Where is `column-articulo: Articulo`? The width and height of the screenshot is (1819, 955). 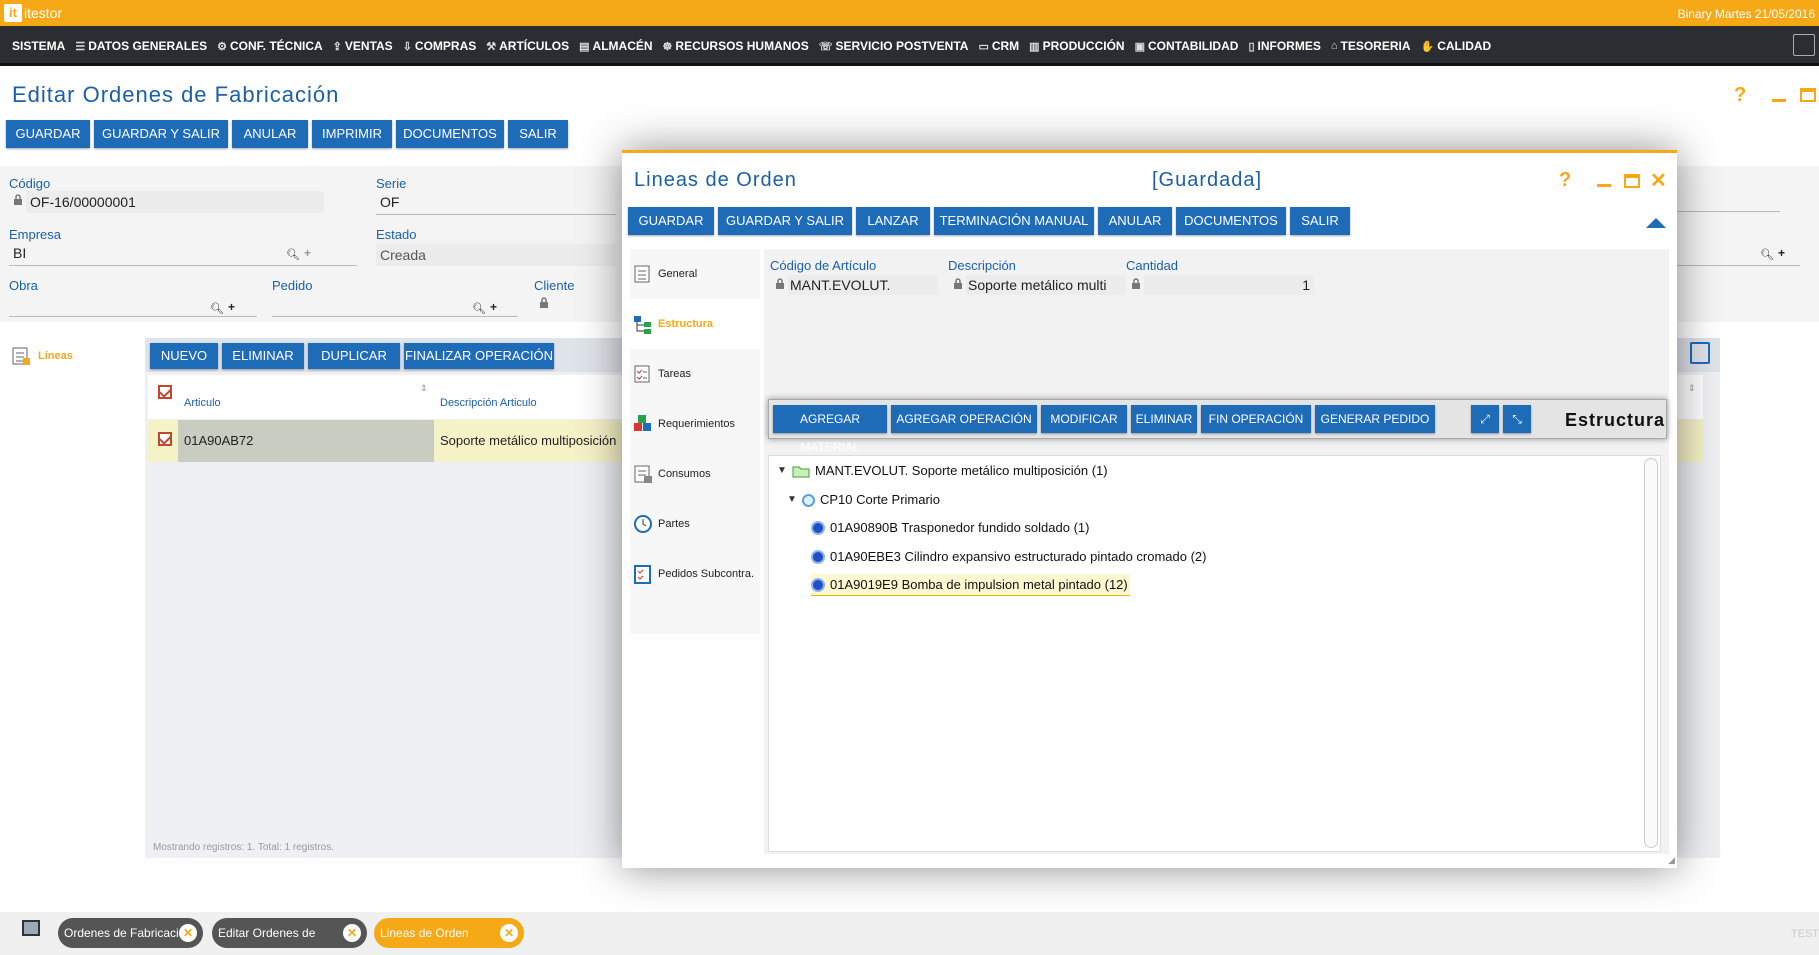
column-articulo: Articulo is located at coordinates (202, 403).